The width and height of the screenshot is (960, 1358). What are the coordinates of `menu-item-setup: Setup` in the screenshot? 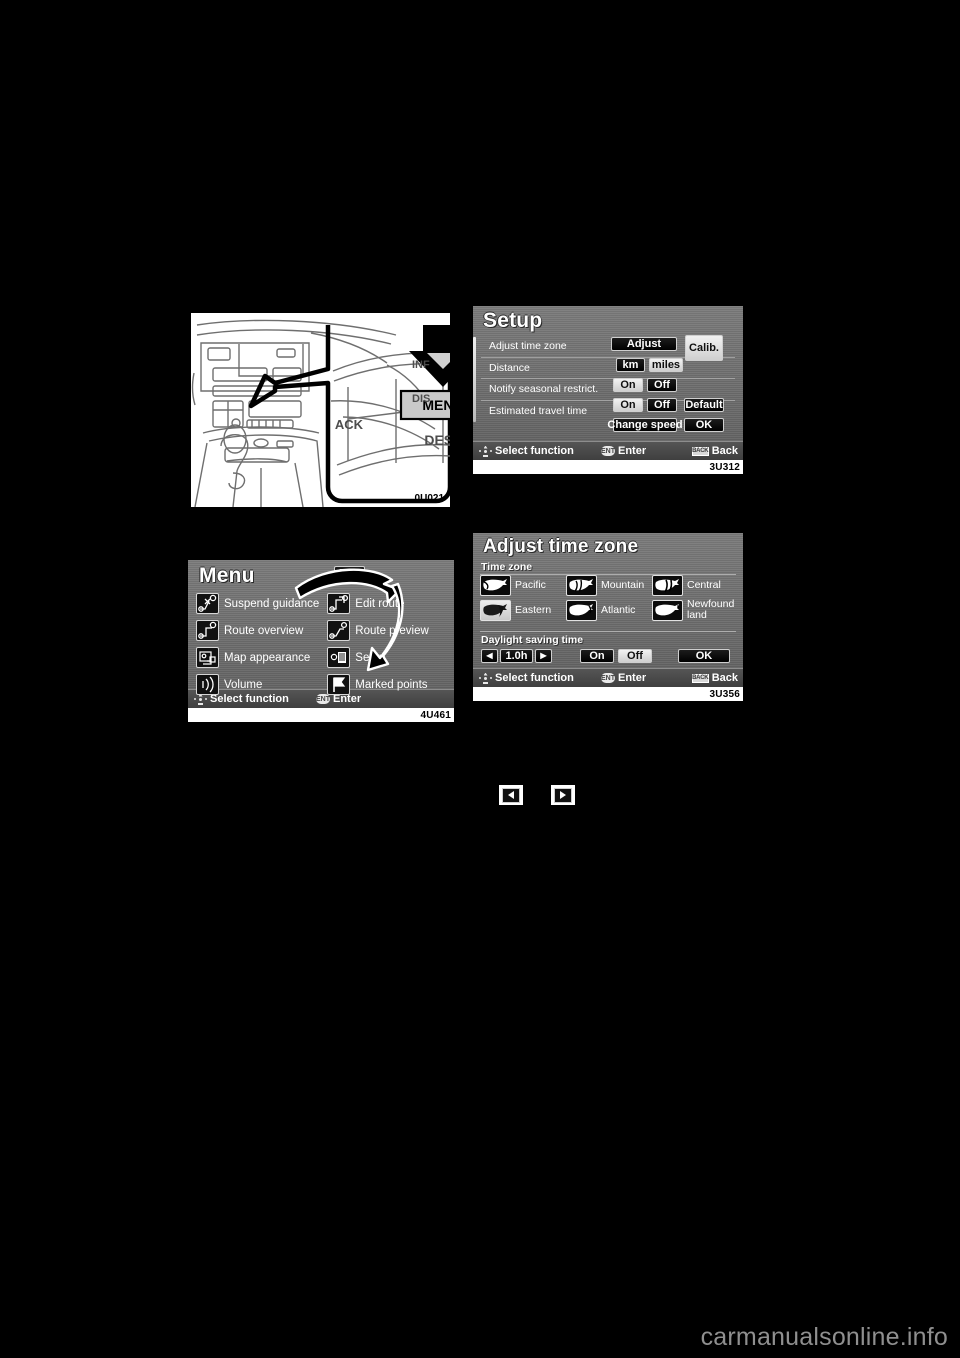 It's located at (386, 657).